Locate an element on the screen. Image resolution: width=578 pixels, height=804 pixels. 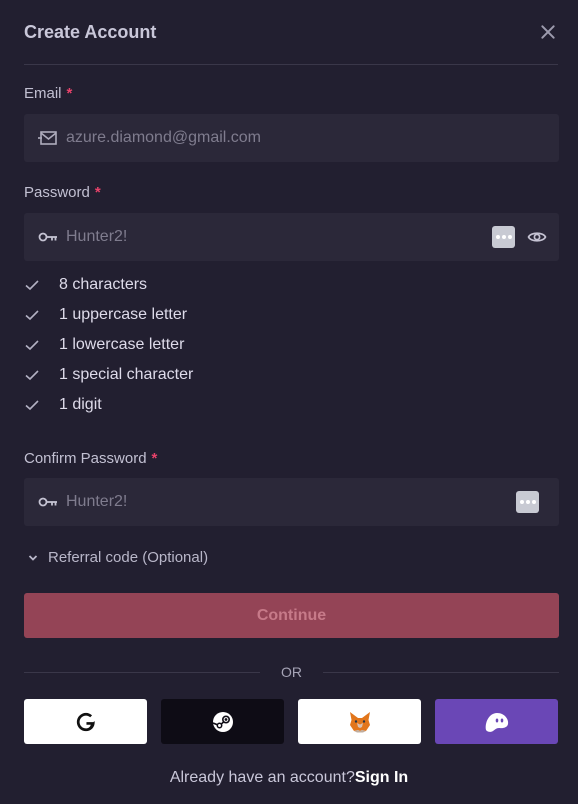
phantom-login-button is located at coordinates (496, 721).